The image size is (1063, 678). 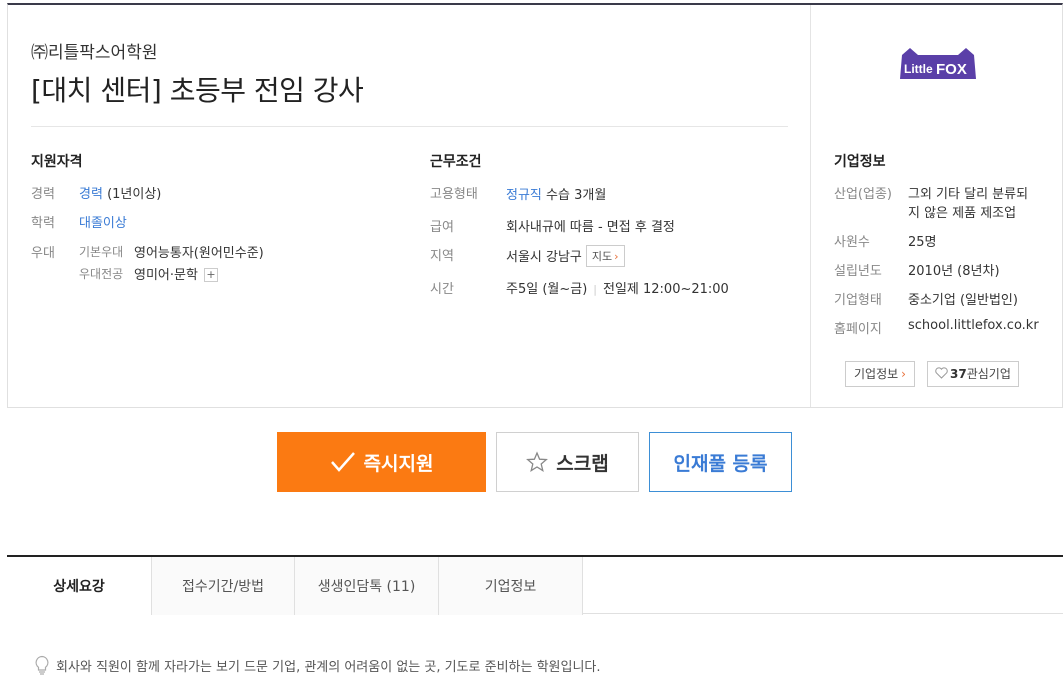 What do you see at coordinates (962, 213) in the screenshot?
I see `industry-value-2: 지 않은 제품 제조업` at bounding box center [962, 213].